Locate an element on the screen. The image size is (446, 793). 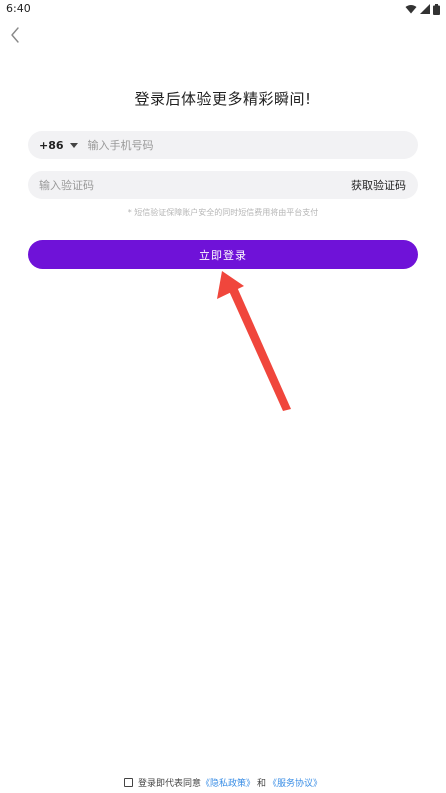
back-button is located at coordinates (15, 35).